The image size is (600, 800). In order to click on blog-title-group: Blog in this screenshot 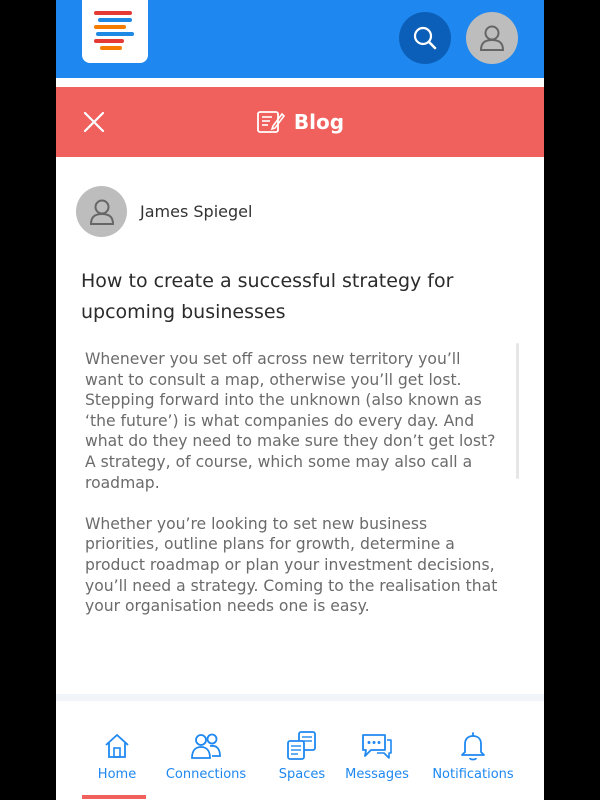, I will do `click(300, 122)`.